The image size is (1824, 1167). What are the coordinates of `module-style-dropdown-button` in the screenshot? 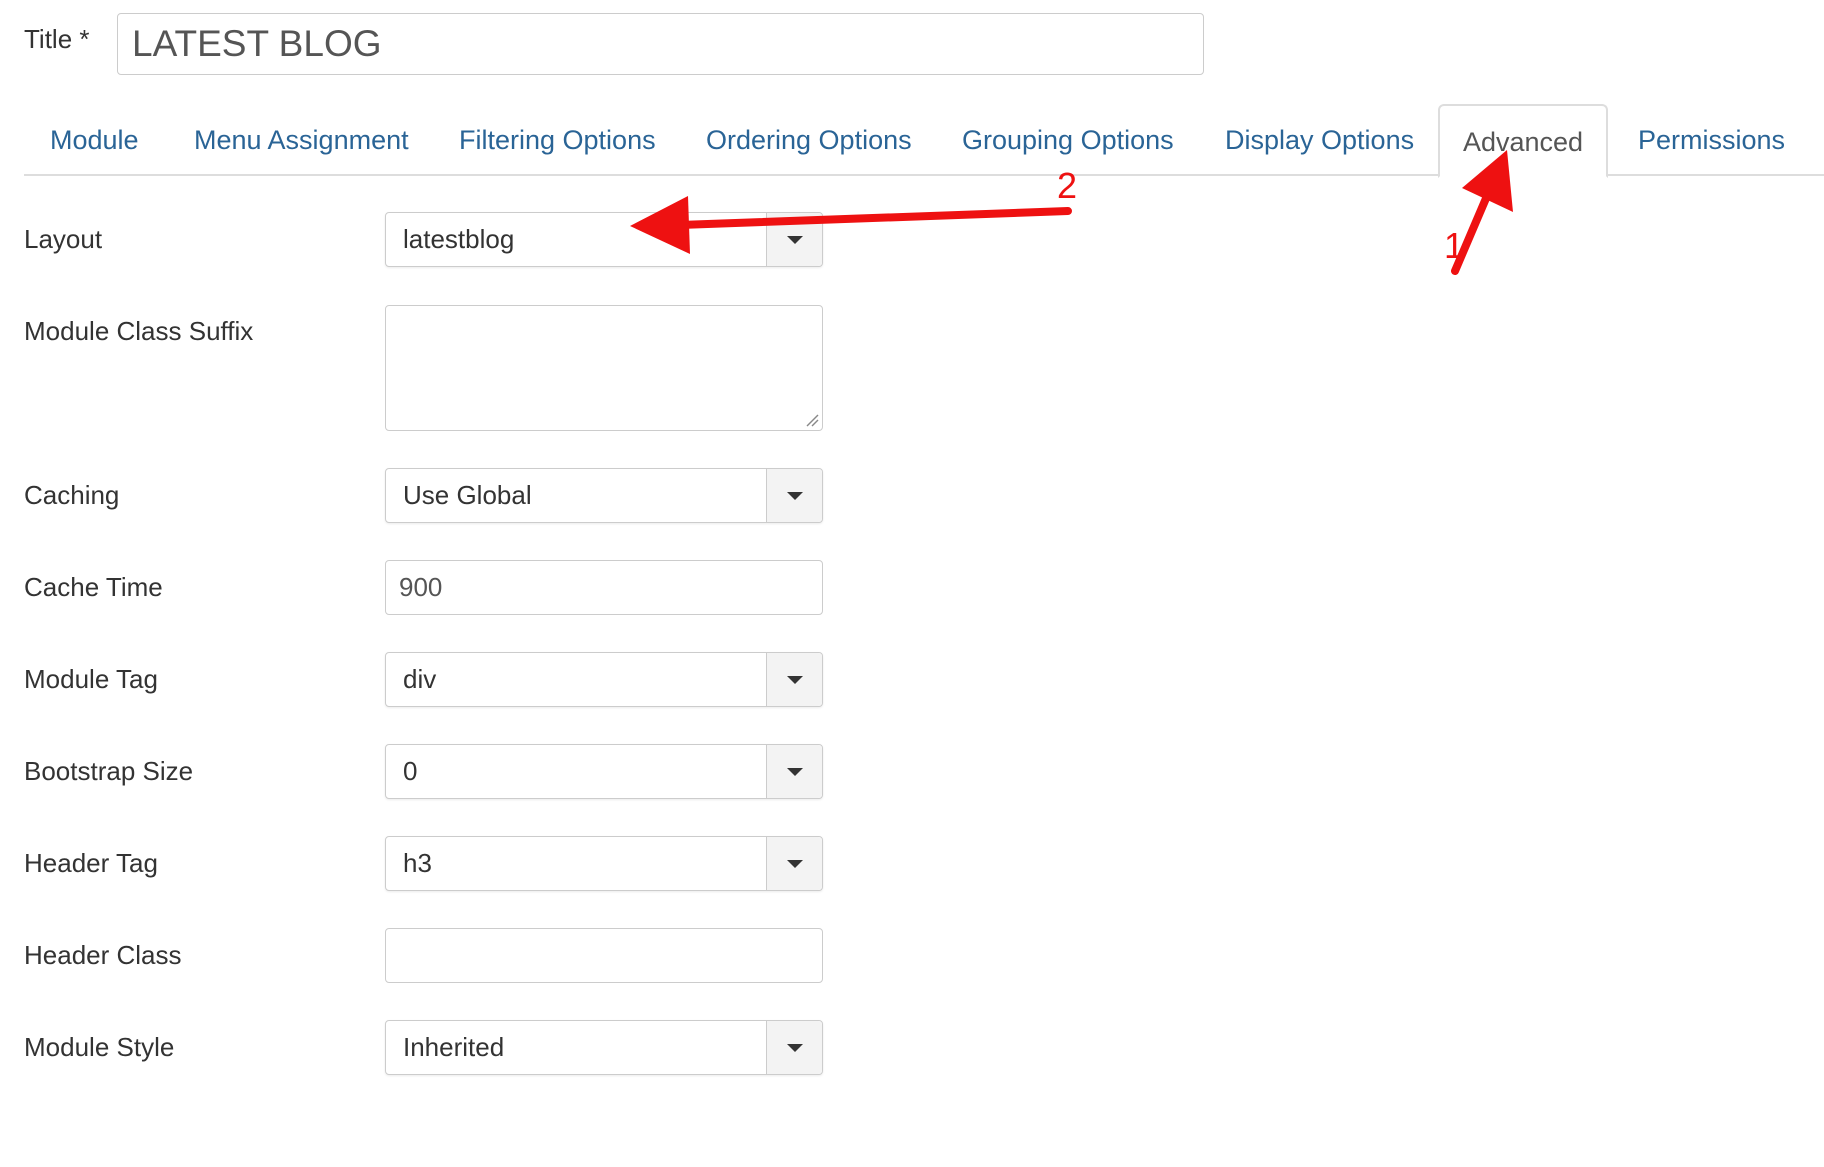 It's located at (794, 1047).